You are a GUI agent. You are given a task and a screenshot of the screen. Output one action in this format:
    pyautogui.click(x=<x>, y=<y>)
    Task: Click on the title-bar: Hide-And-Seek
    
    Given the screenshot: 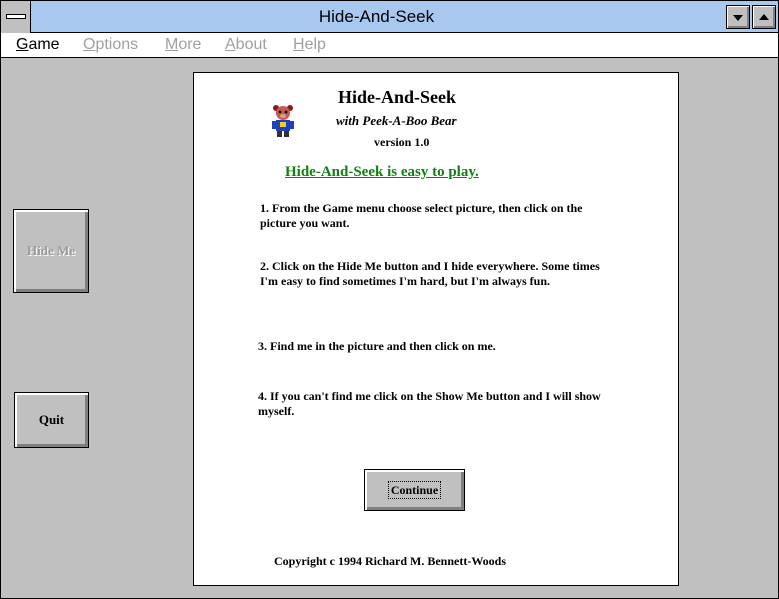 What is the action you would take?
    pyautogui.click(x=389, y=17)
    